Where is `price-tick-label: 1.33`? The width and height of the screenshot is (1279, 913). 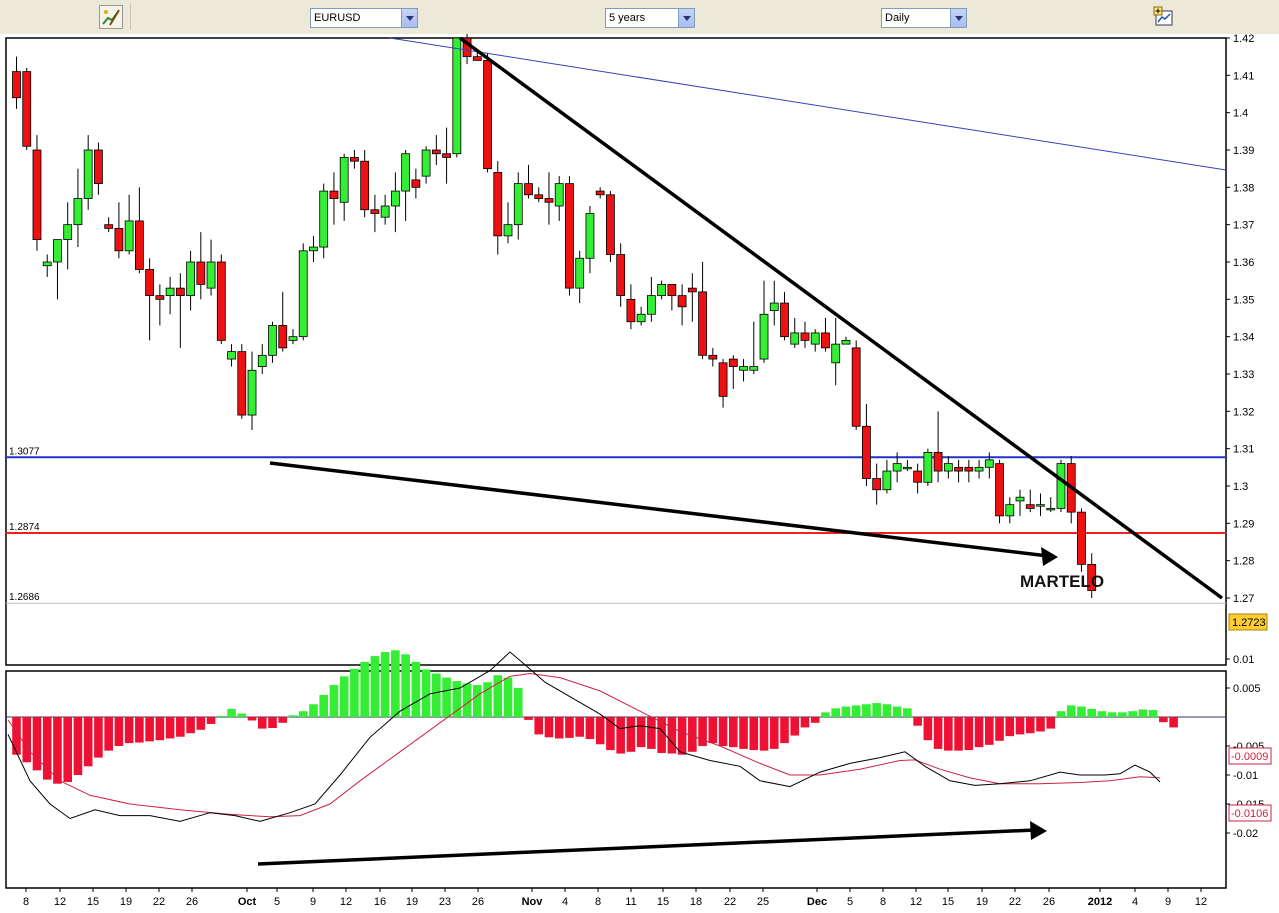 price-tick-label: 1.33 is located at coordinates (1243, 375).